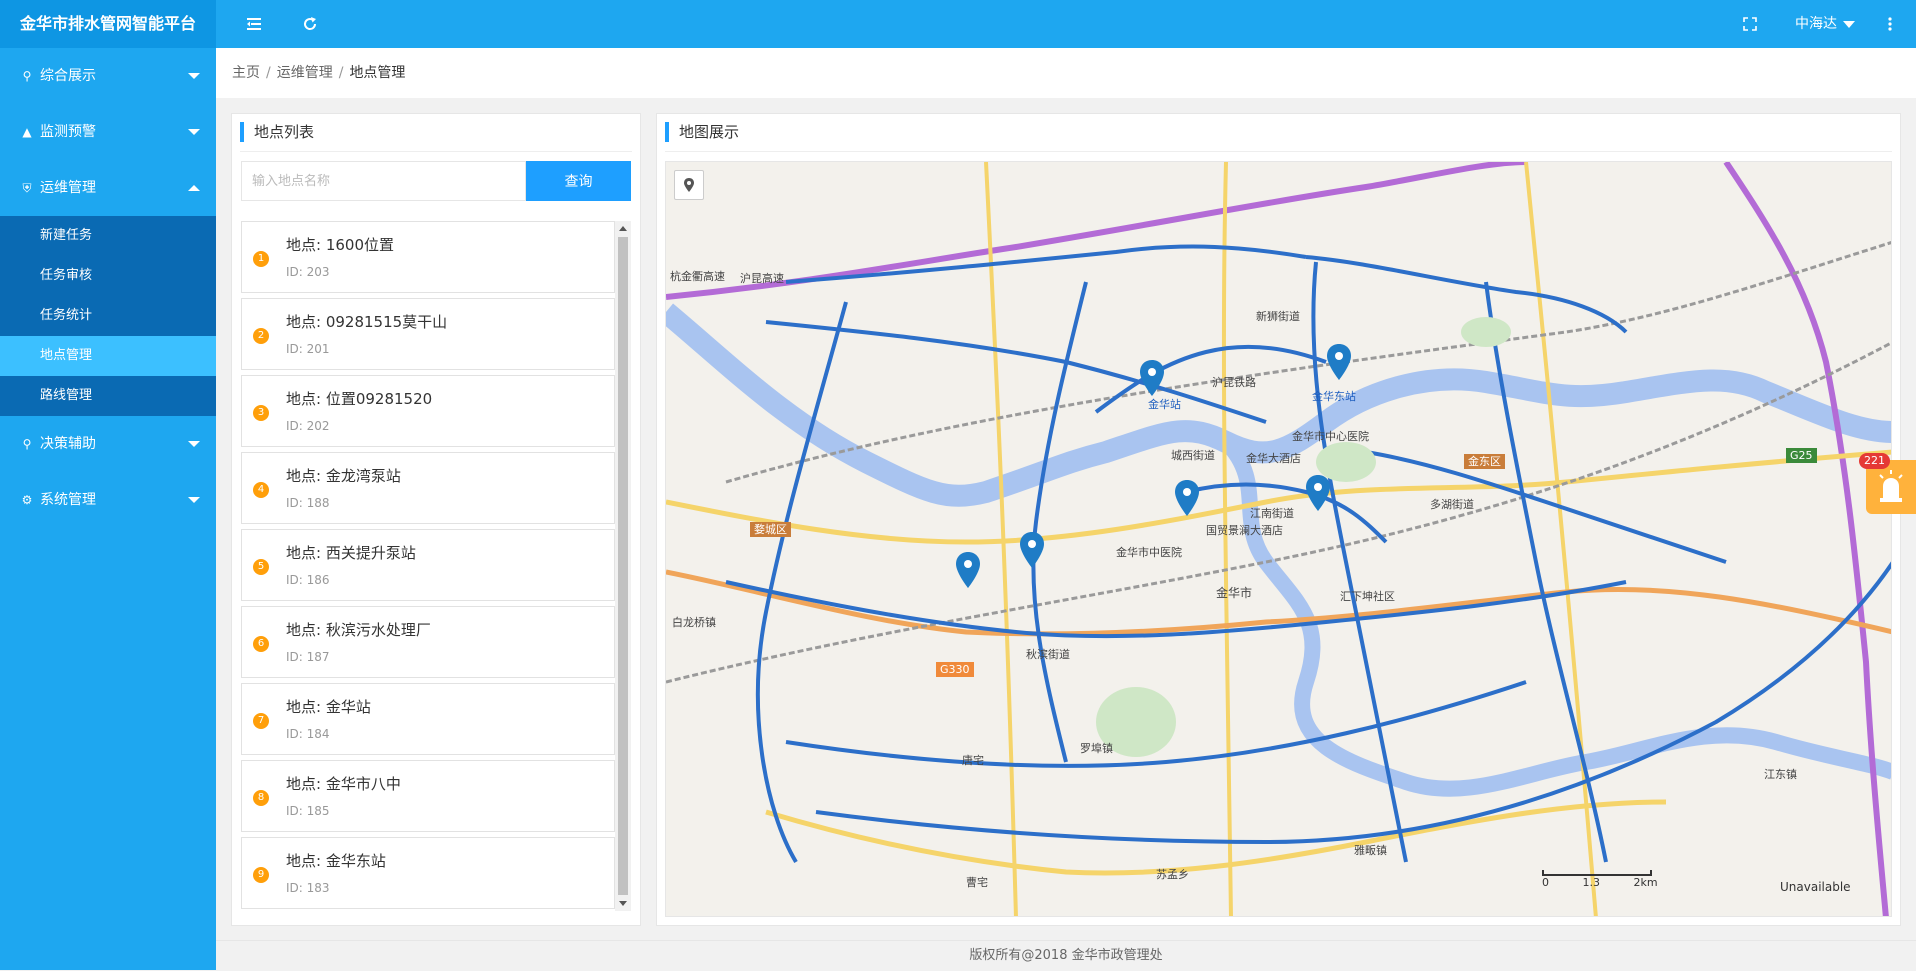  What do you see at coordinates (697, 276) in the screenshot?
I see `map-label: 杭金衢高速` at bounding box center [697, 276].